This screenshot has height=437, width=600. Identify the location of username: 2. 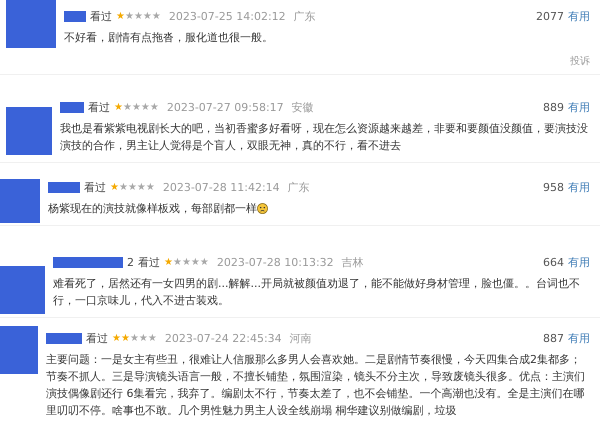
(130, 262).